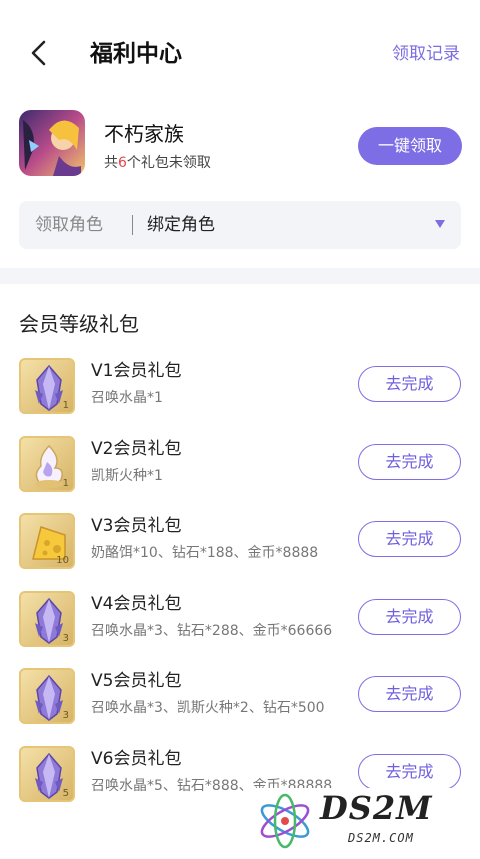  What do you see at coordinates (240, 392) in the screenshot?
I see `package-row: 1 V1会员礼包召唤水晶*1 去完成` at bounding box center [240, 392].